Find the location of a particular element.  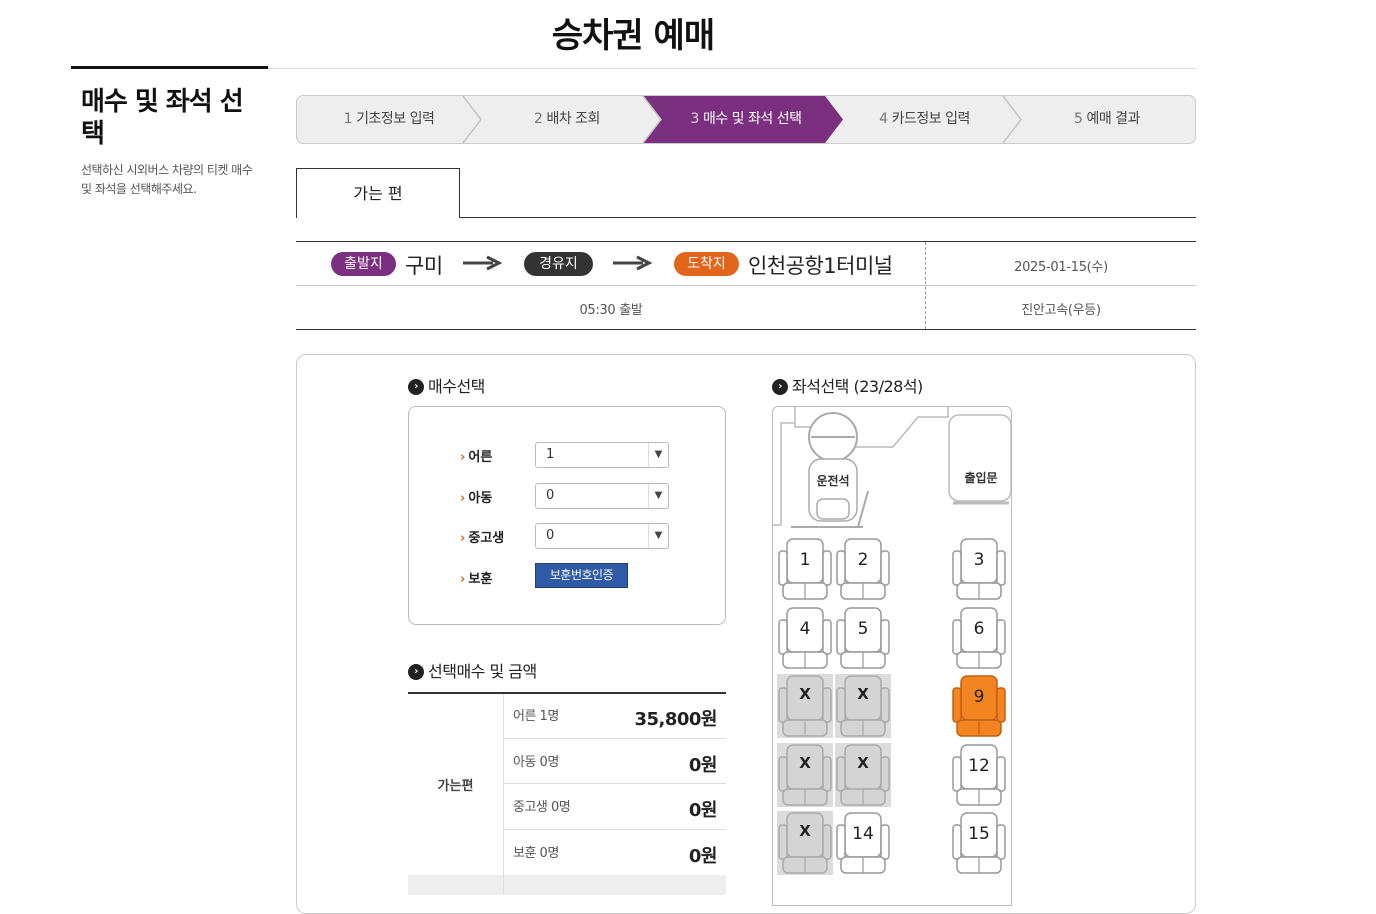

seat-8: X is located at coordinates (863, 706).